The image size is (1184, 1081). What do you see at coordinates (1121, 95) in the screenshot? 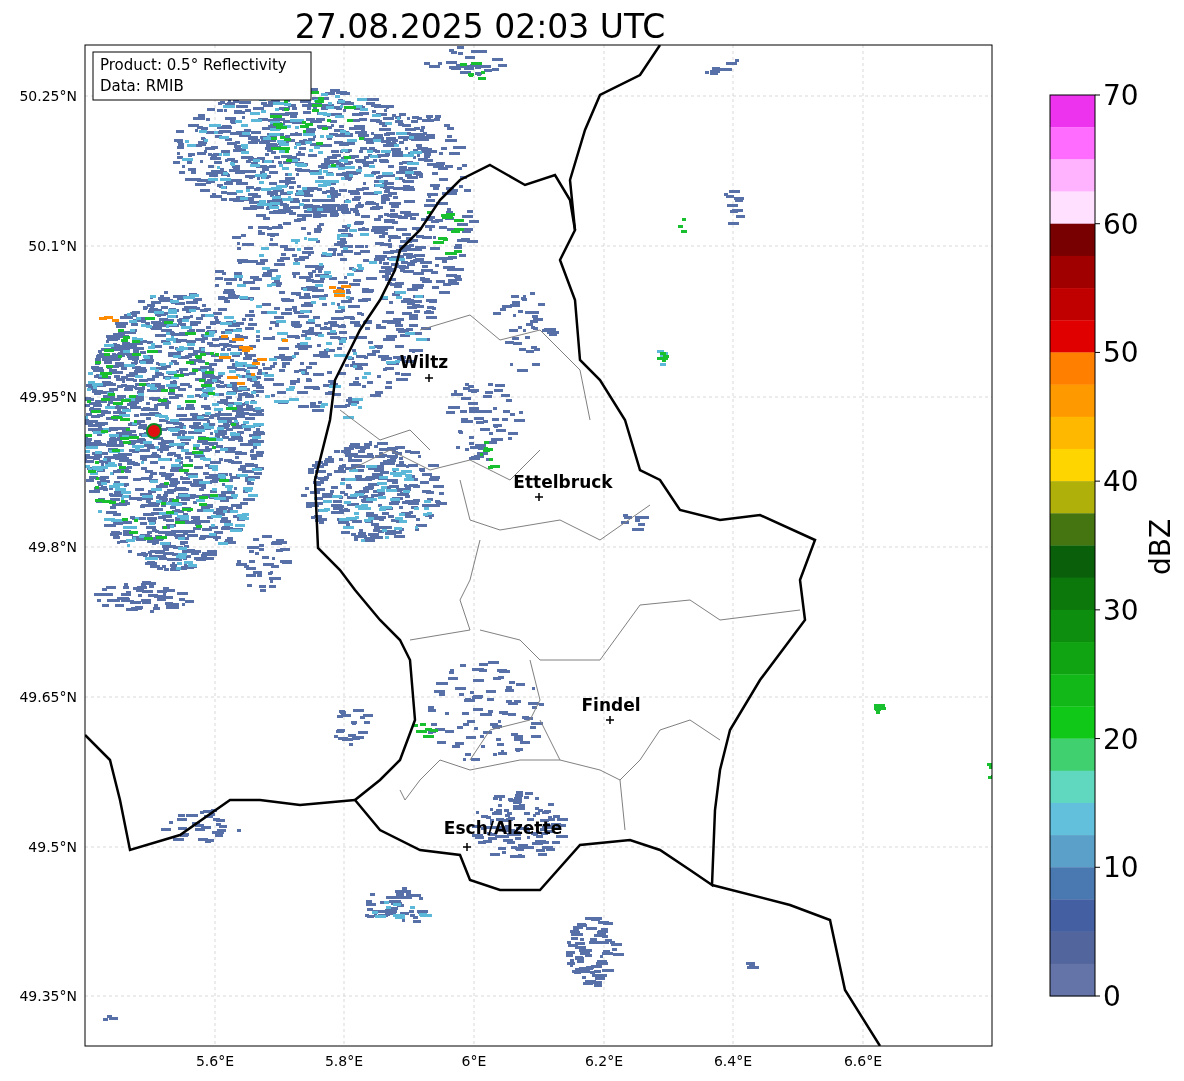
I see `colorbar-tick-label: 70` at bounding box center [1121, 95].